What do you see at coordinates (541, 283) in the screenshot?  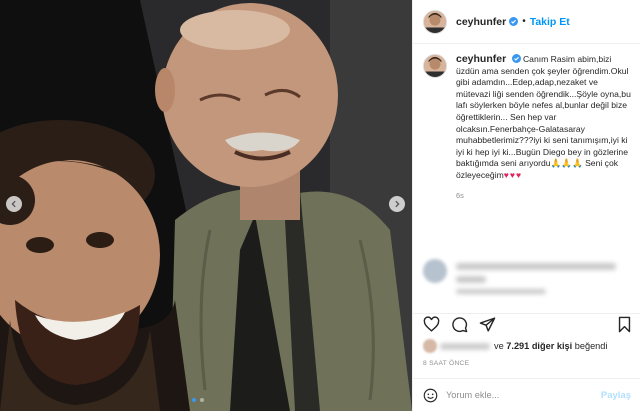 I see `comment-content-blurred` at bounding box center [541, 283].